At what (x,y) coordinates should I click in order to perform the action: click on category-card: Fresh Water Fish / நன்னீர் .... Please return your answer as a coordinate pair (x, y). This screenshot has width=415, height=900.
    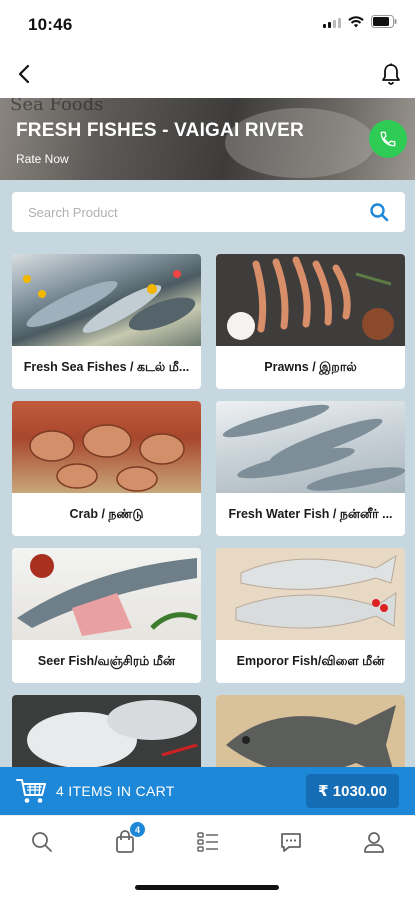
    Looking at the image, I should click on (310, 468).